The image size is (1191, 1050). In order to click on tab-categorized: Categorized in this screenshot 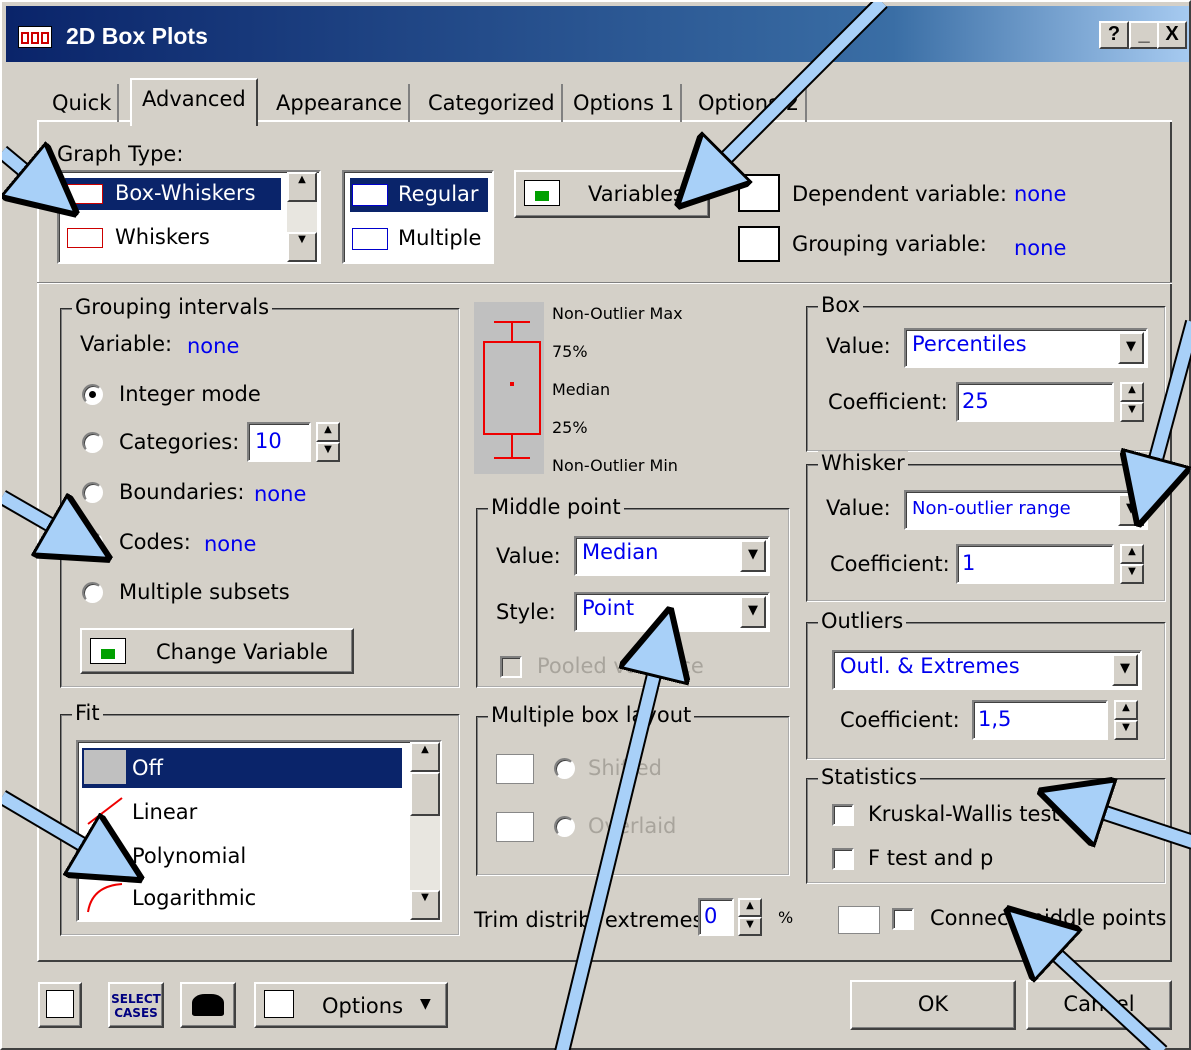, I will do `click(492, 103)`.